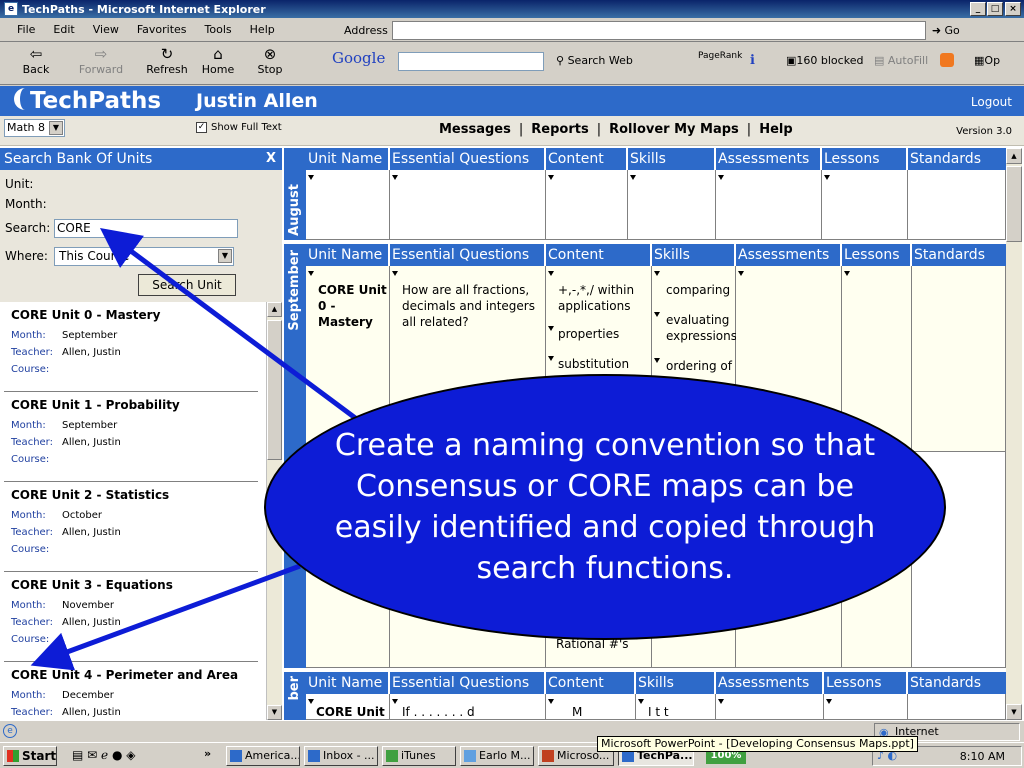 The image size is (1024, 768). I want to click on cell-essential-questions: If . . . . . . . d, so click(468, 707).